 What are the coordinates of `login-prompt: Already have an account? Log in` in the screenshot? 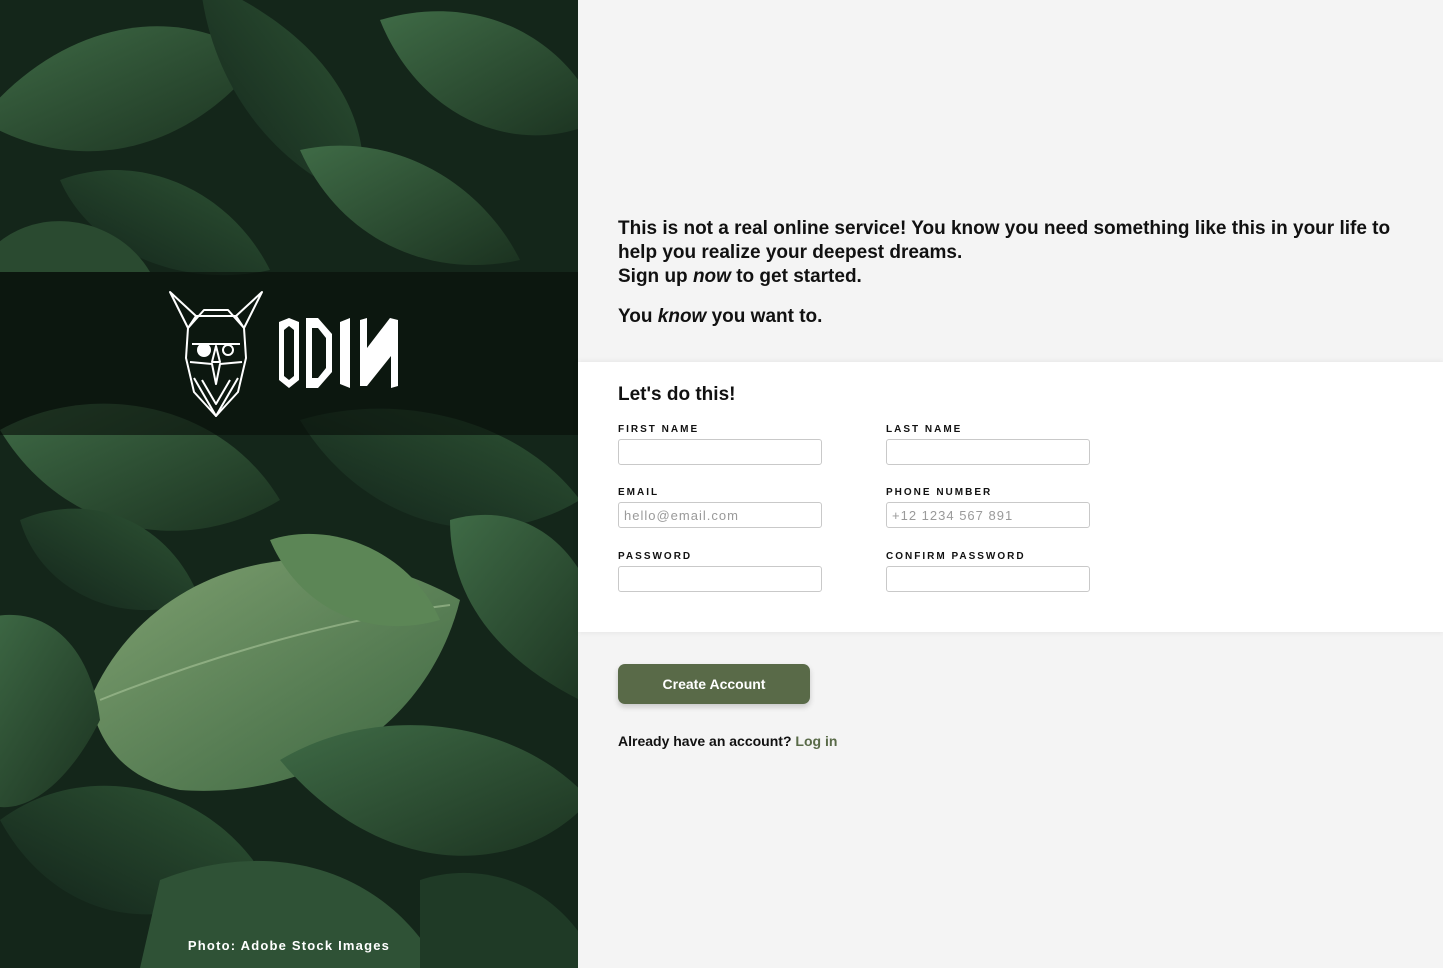 It's located at (727, 741).